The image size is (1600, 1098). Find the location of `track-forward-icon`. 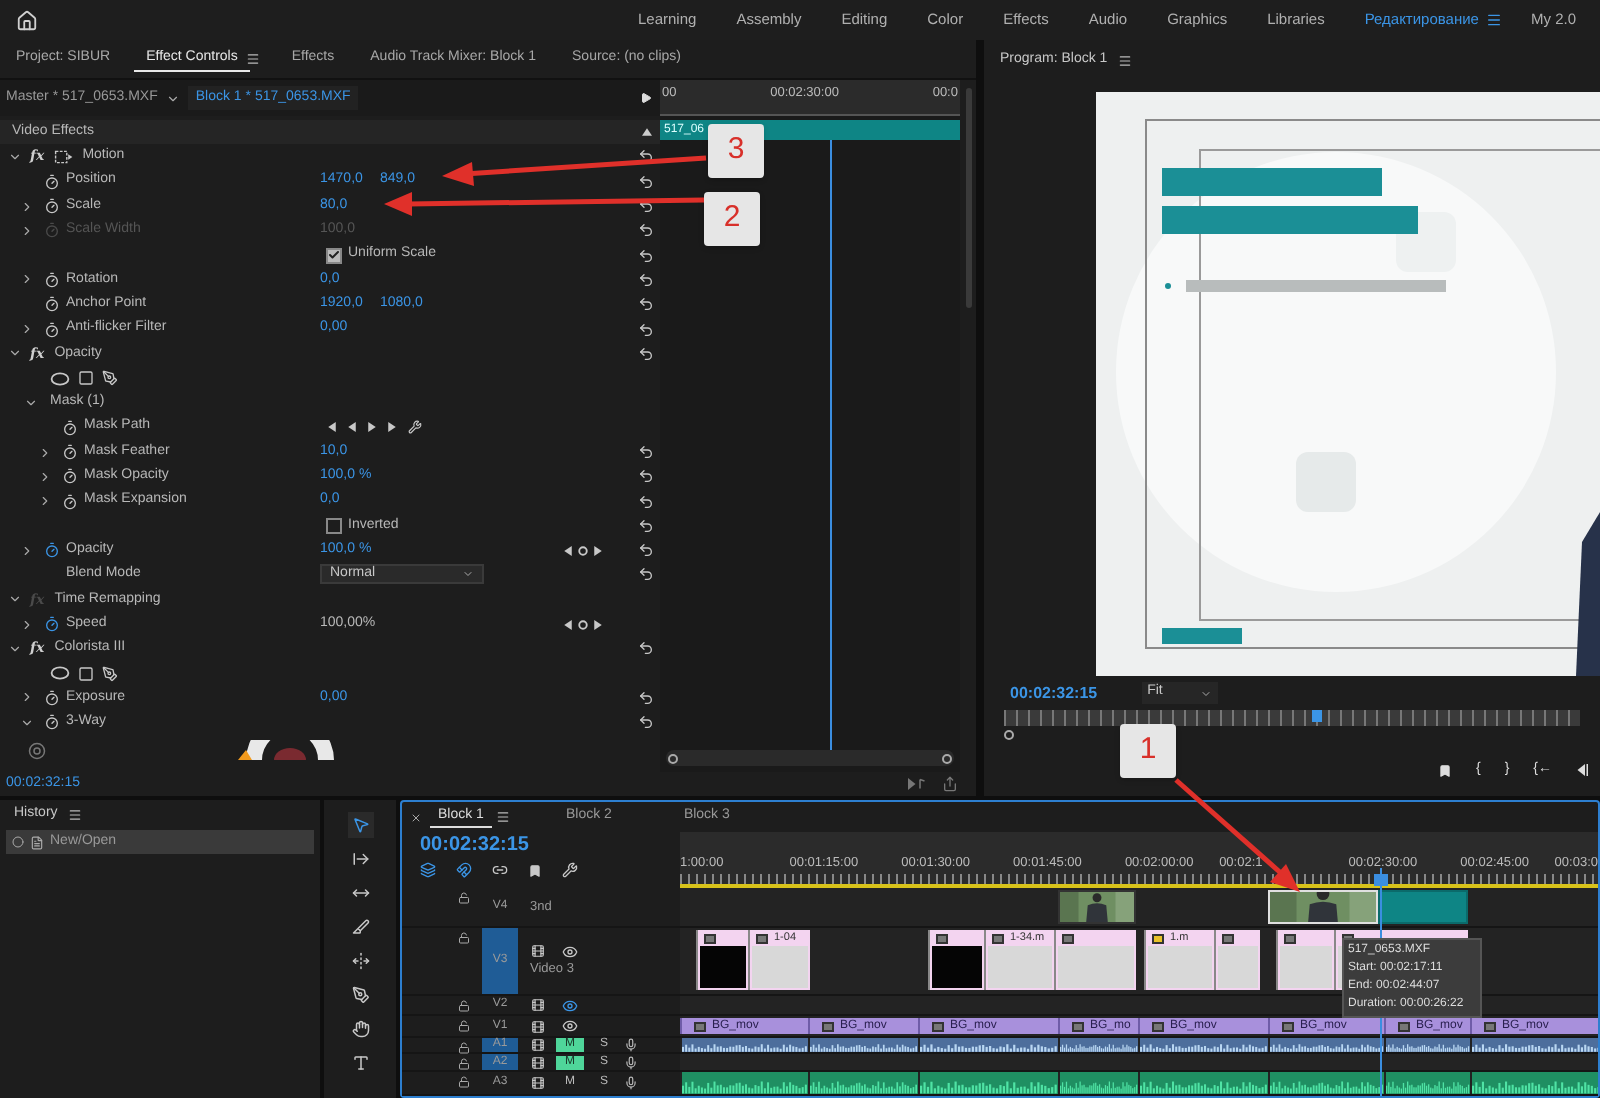

track-forward-icon is located at coordinates (372, 427).